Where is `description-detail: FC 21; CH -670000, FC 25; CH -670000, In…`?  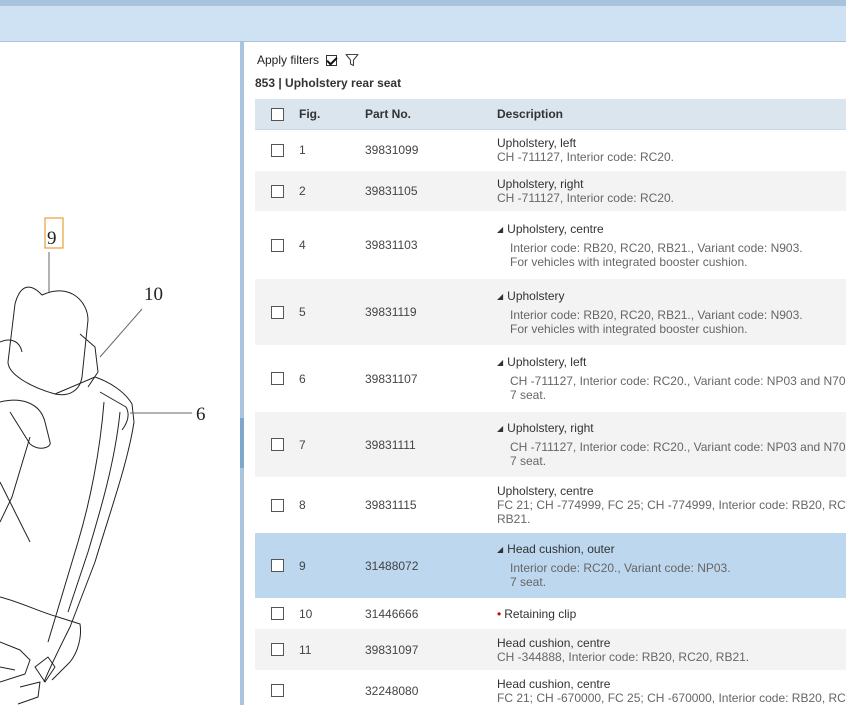
description-detail: FC 21; CH -670000, FC 25; CH -670000, In… is located at coordinates (671, 697).